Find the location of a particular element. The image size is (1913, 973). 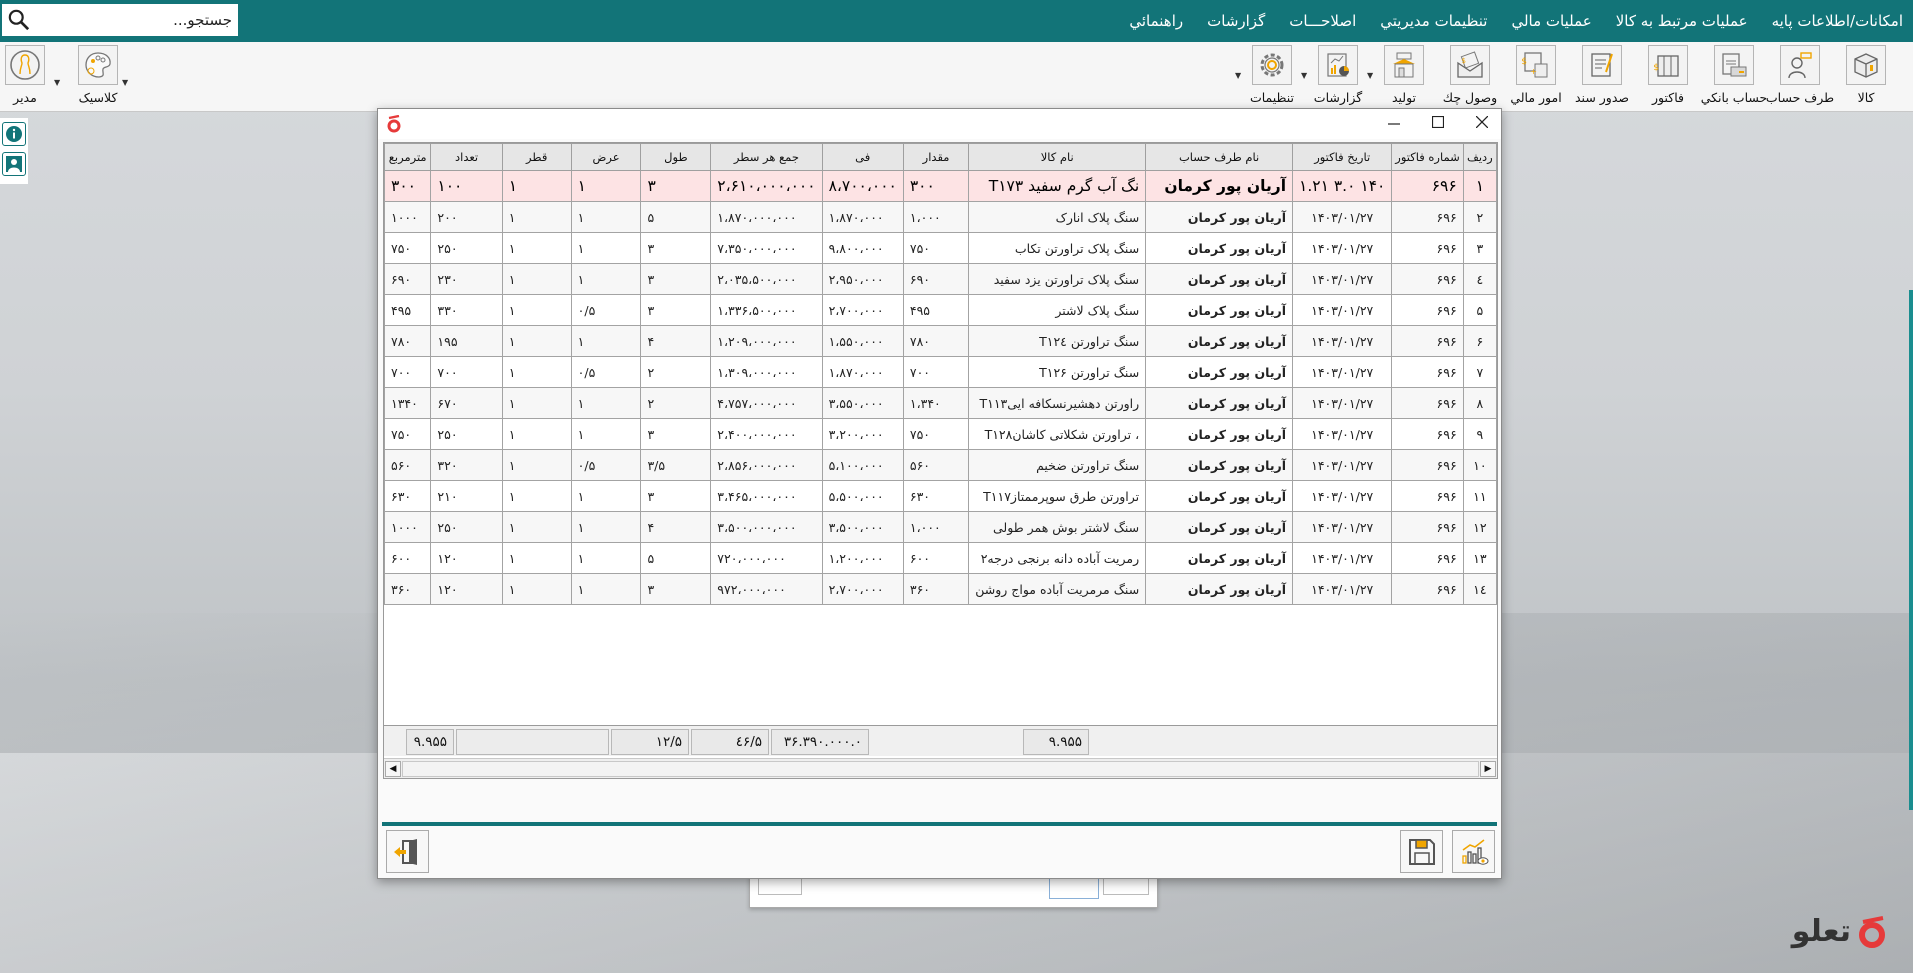

cell-quantity: ۷۰۰ is located at coordinates (936, 372).